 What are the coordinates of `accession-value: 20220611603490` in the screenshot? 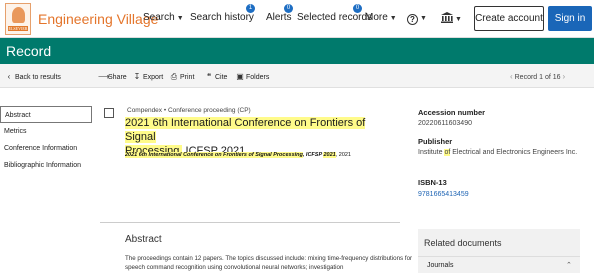 It's located at (445, 123).